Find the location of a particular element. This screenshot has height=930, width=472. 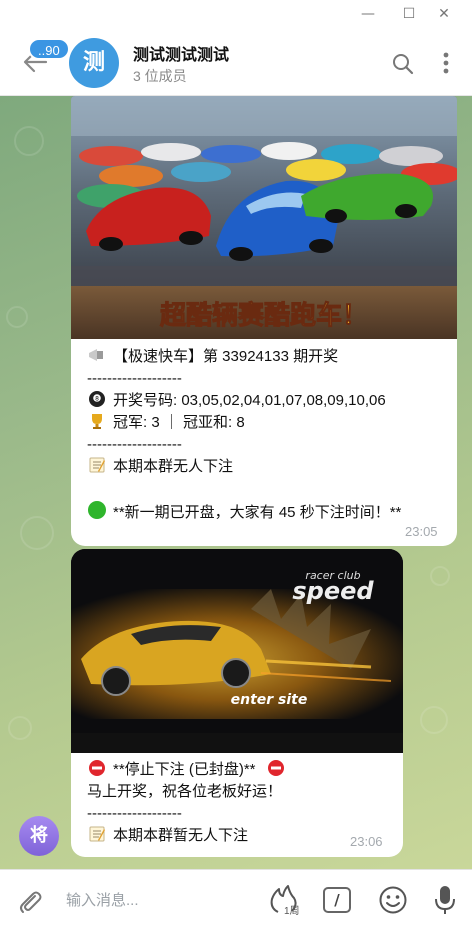

banner-brand: speed is located at coordinates (333, 591).